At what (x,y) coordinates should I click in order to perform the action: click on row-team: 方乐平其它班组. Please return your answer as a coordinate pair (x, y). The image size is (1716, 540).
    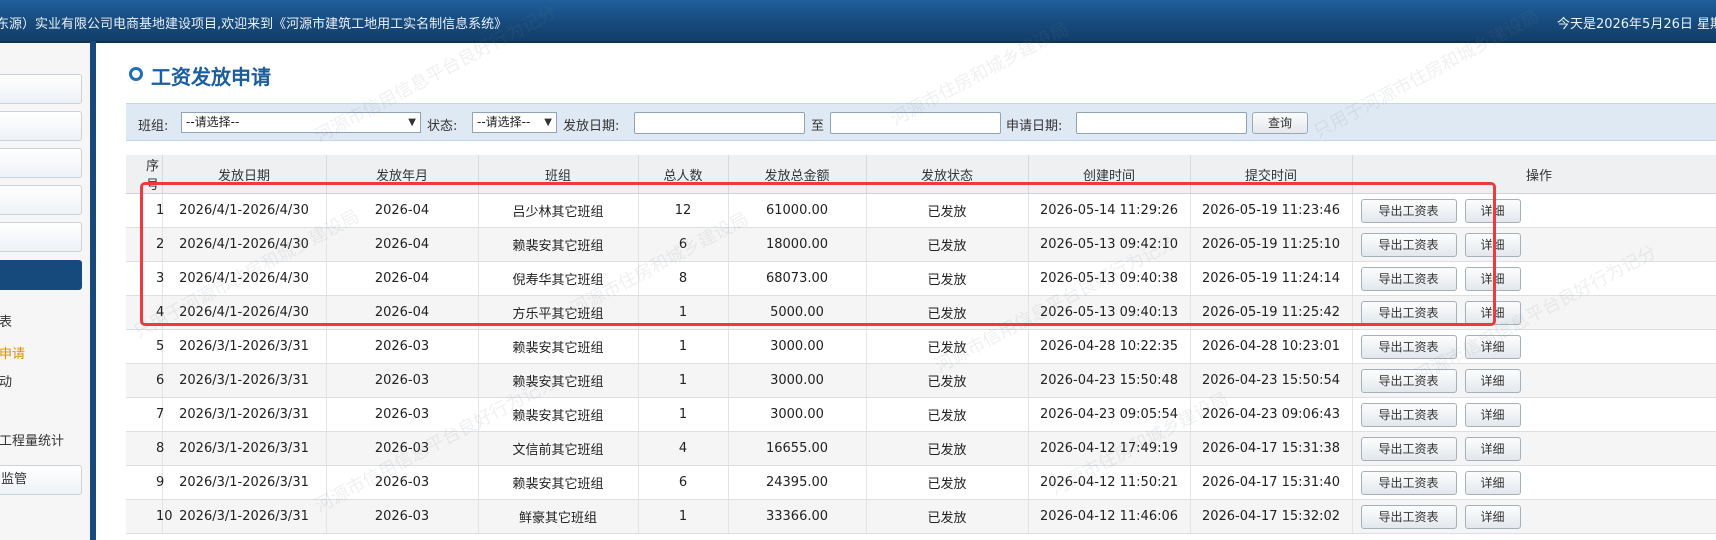
    Looking at the image, I should click on (558, 312).